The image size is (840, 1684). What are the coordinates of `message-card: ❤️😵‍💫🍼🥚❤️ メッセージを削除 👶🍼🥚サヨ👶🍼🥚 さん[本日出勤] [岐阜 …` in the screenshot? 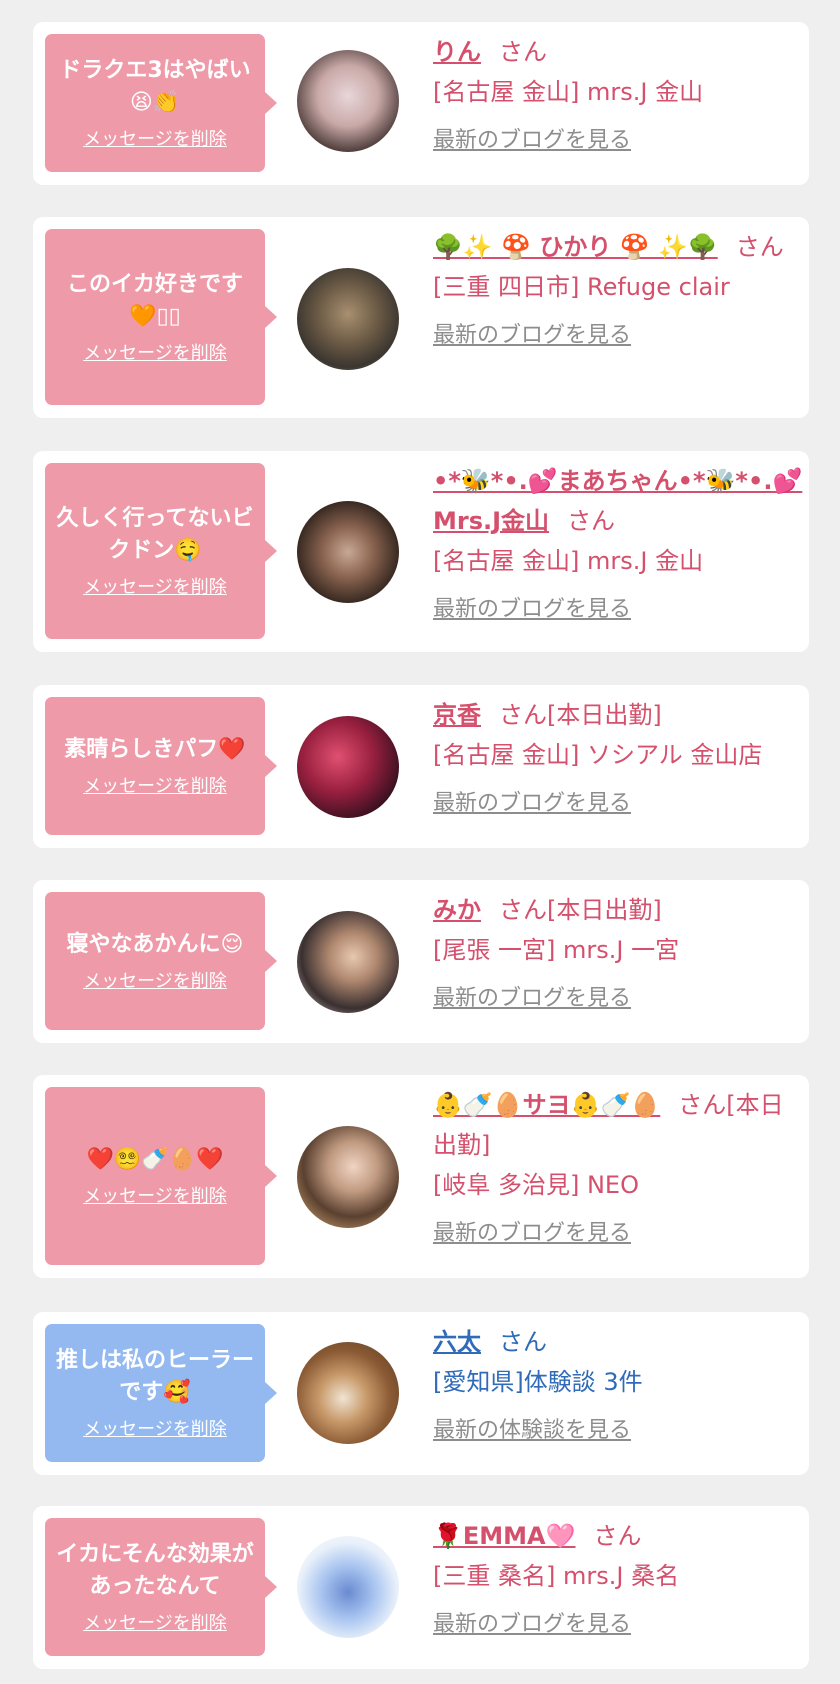 It's located at (421, 1176).